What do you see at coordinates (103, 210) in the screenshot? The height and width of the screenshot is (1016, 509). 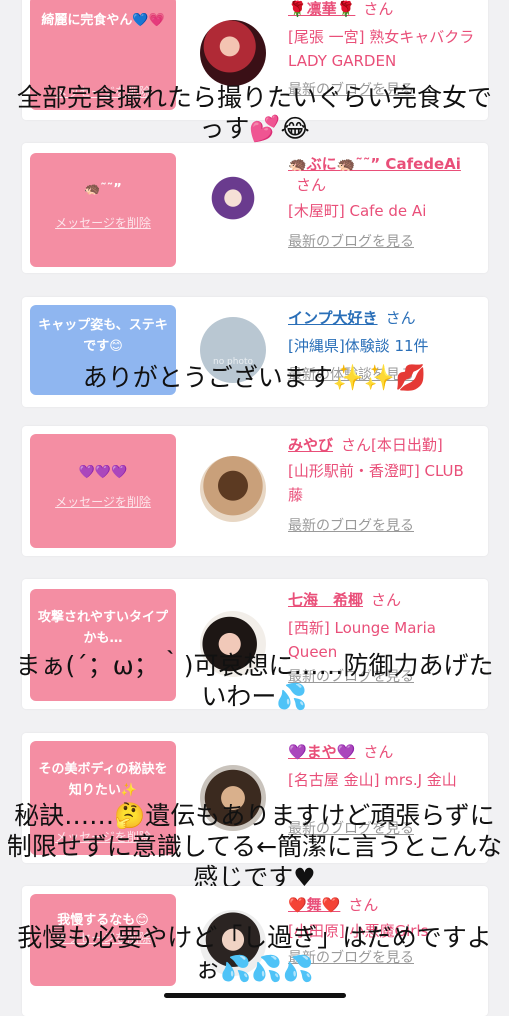 I see `message-bubble: 🦔˜˜” メッセージを削除` at bounding box center [103, 210].